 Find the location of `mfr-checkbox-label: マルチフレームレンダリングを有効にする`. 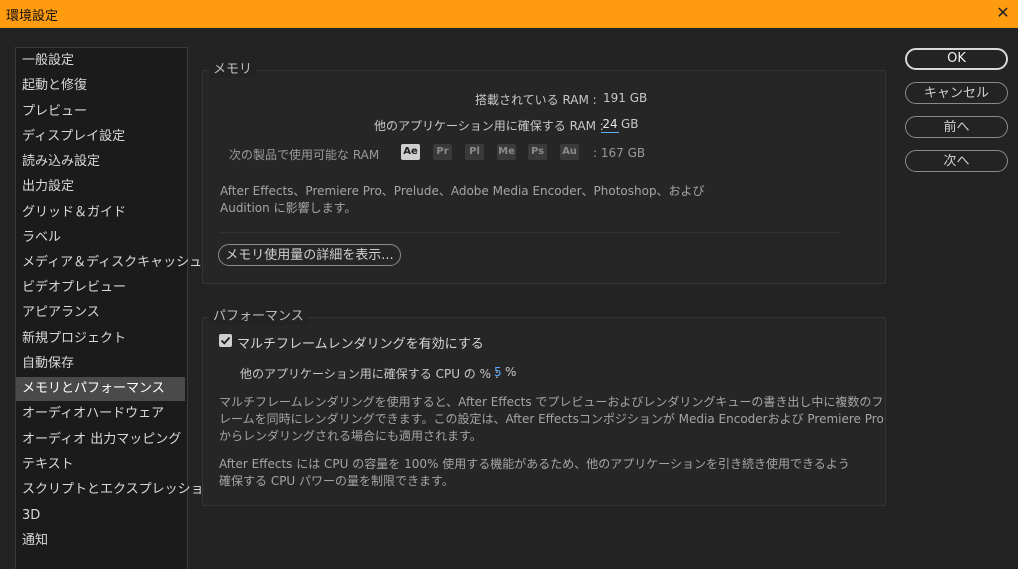

mfr-checkbox-label: マルチフレームレンダリングを有効にする is located at coordinates (360, 342).